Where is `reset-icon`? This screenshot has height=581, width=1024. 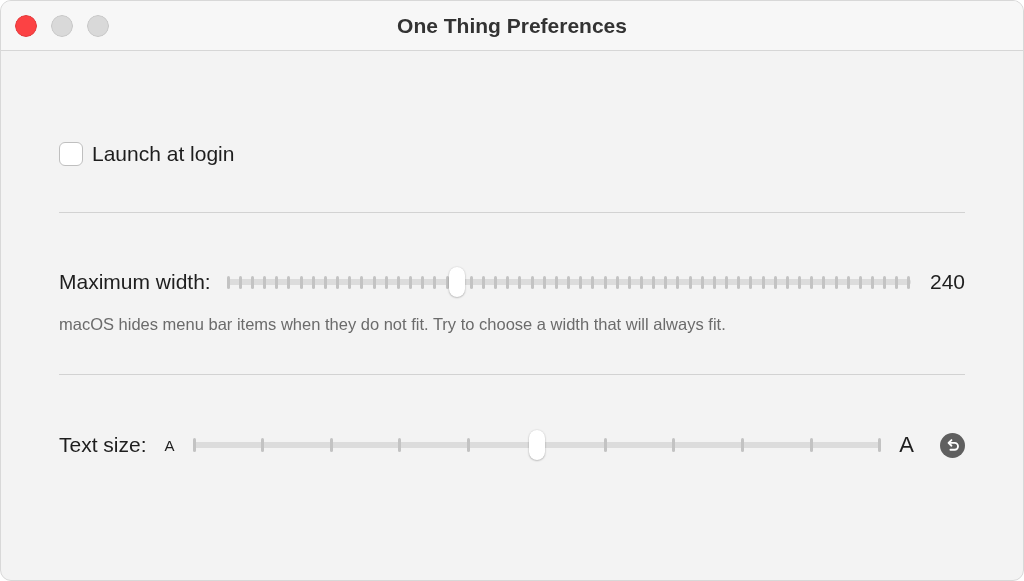 reset-icon is located at coordinates (952, 445).